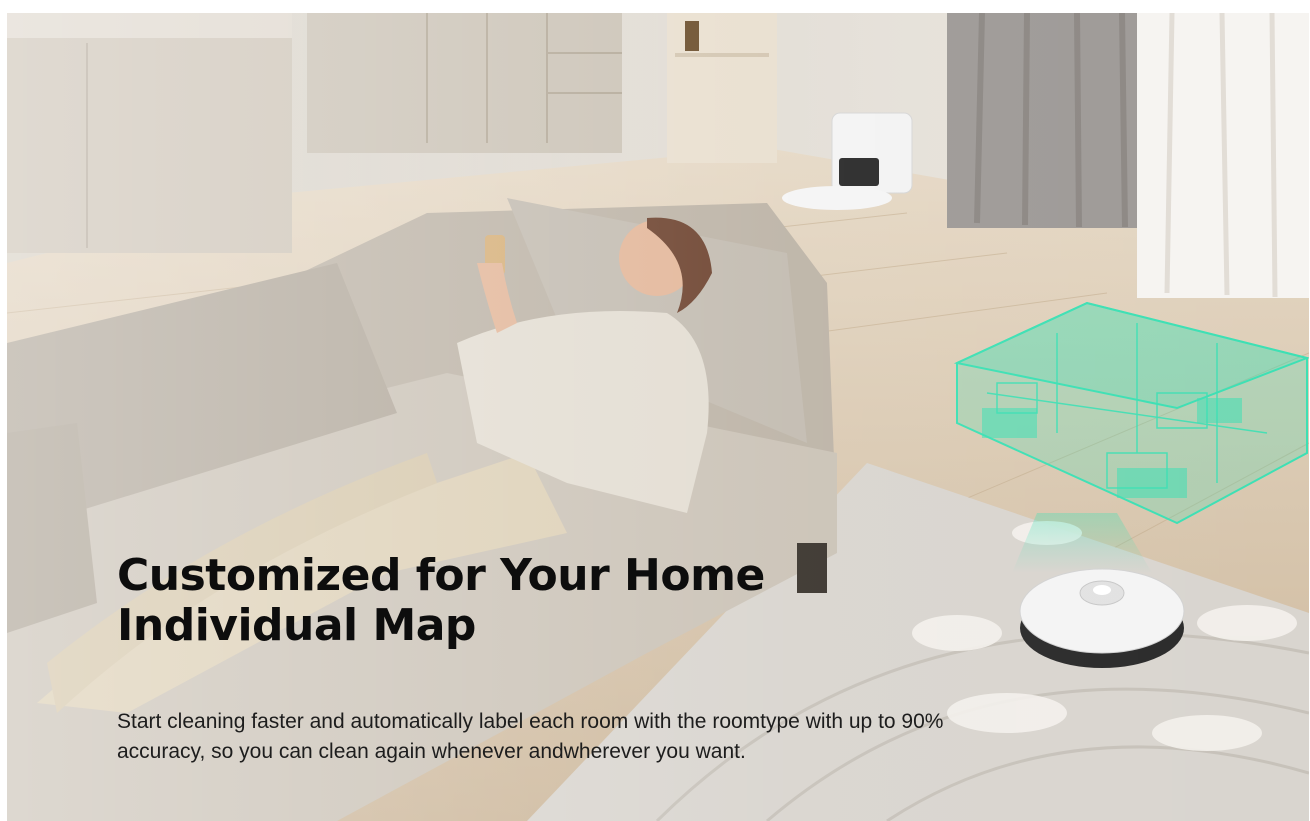 The width and height of the screenshot is (1310, 821). Describe the element at coordinates (296, 625) in the screenshot. I see `headline-line-2: Individual Map` at that location.